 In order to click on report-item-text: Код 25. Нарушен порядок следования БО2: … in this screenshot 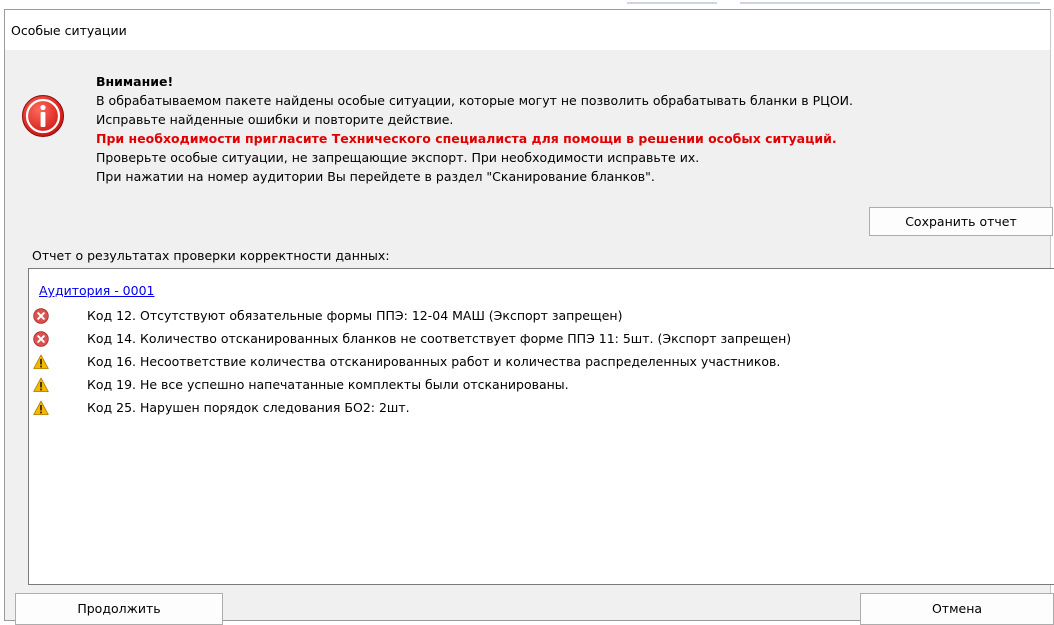, I will do `click(248, 407)`.